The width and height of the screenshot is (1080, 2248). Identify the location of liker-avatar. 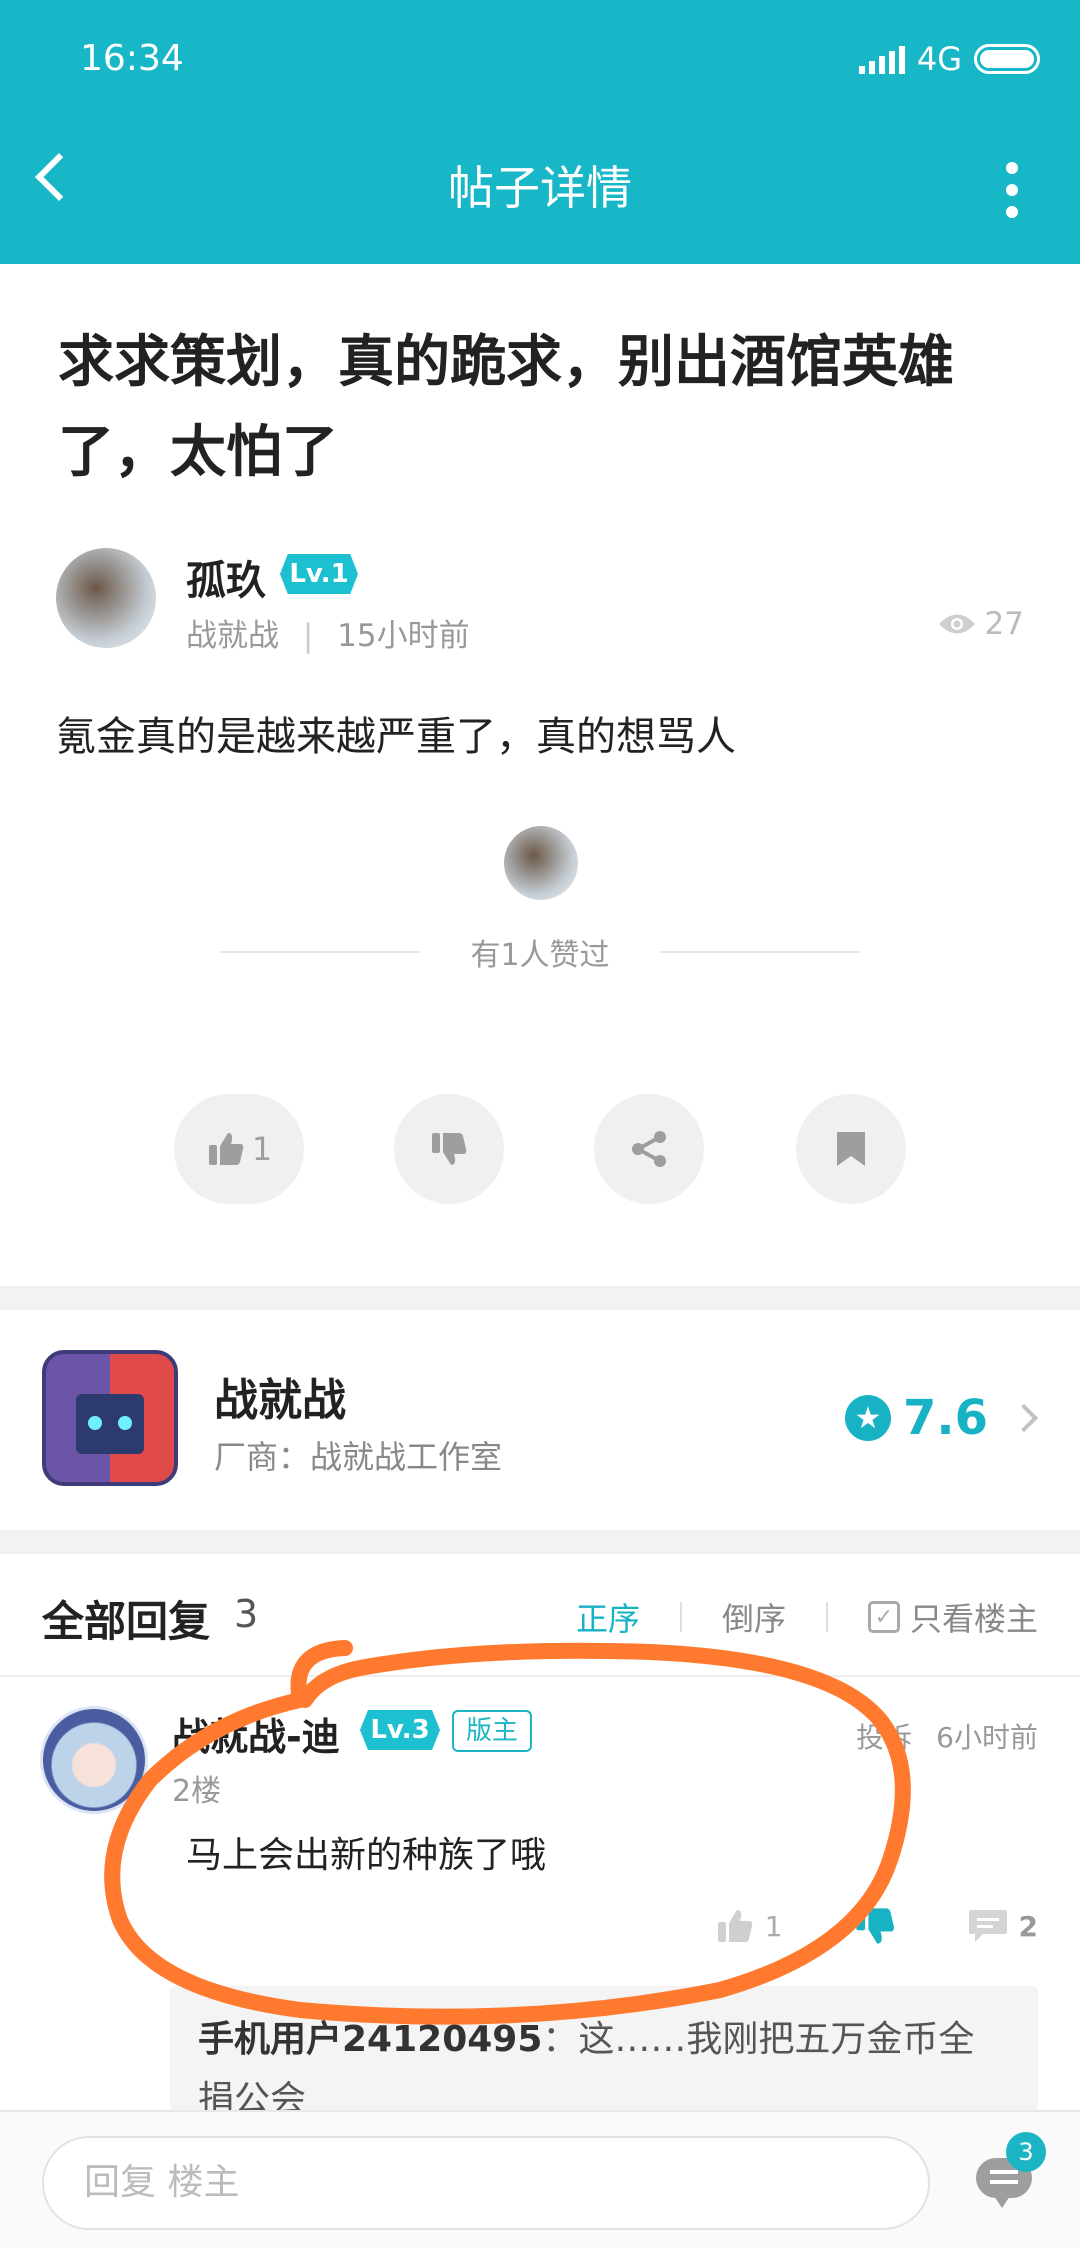
(541, 863).